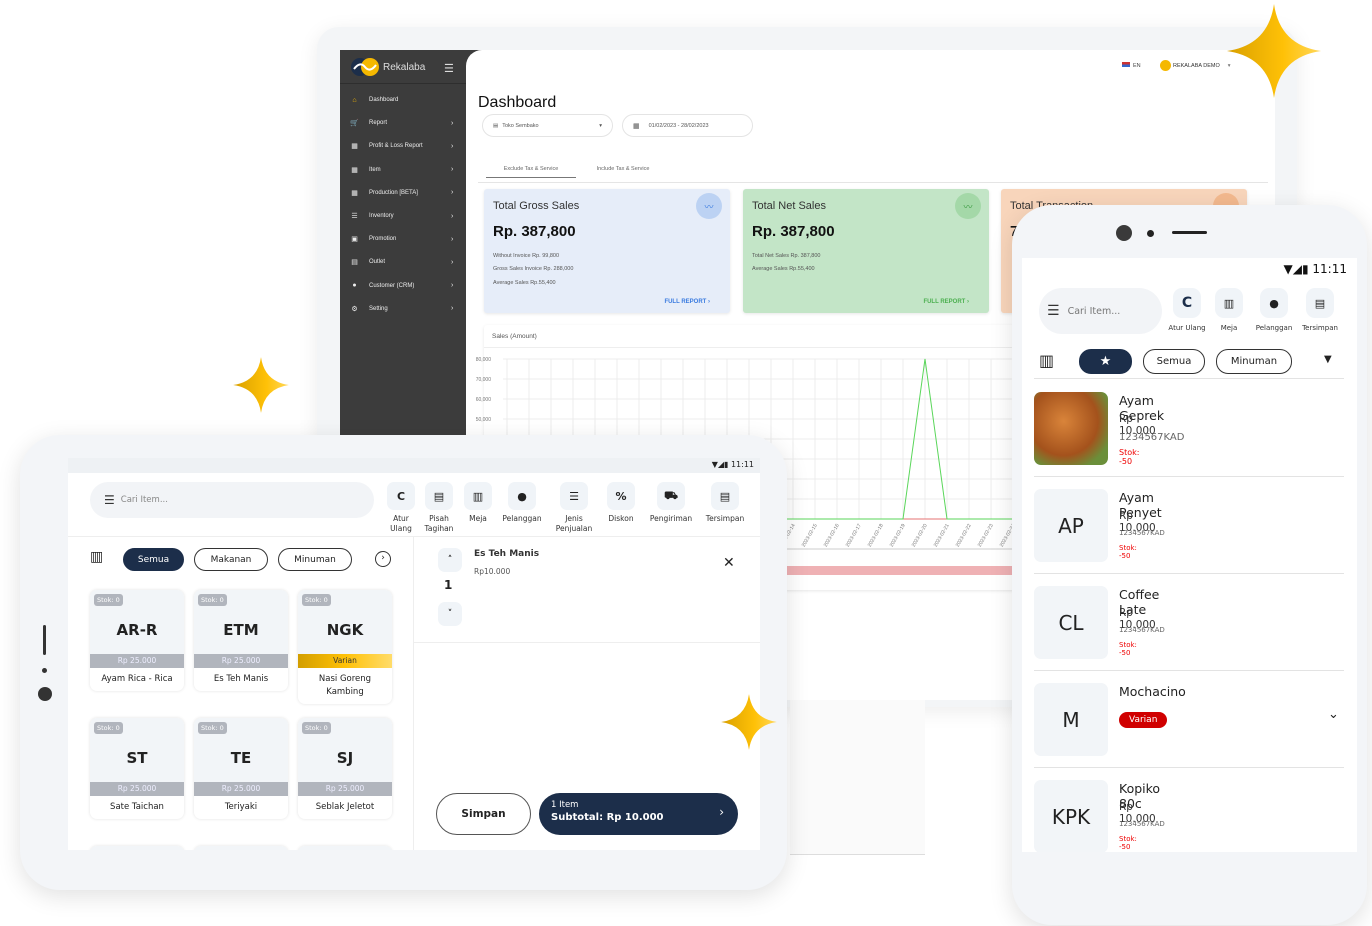 This screenshot has height=926, width=1372. I want to click on sidebar-item-report: 🛒 Report ›, so click(403, 123).